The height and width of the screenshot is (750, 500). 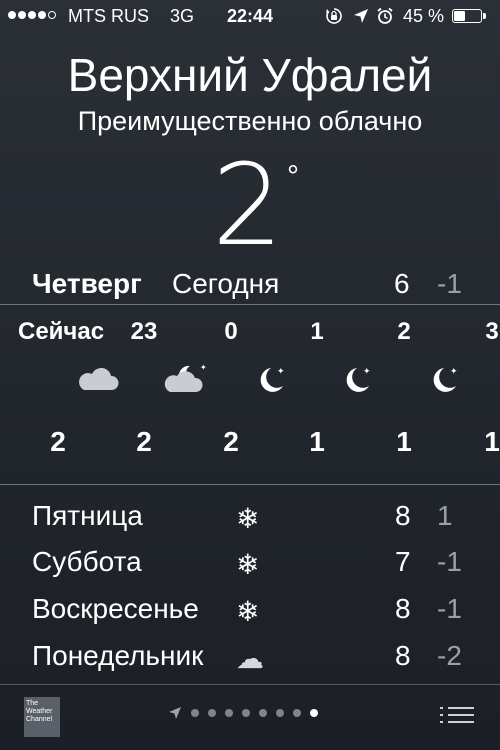 I want to click on weather-channel-logo: The Weather Channel, so click(x=42, y=717).